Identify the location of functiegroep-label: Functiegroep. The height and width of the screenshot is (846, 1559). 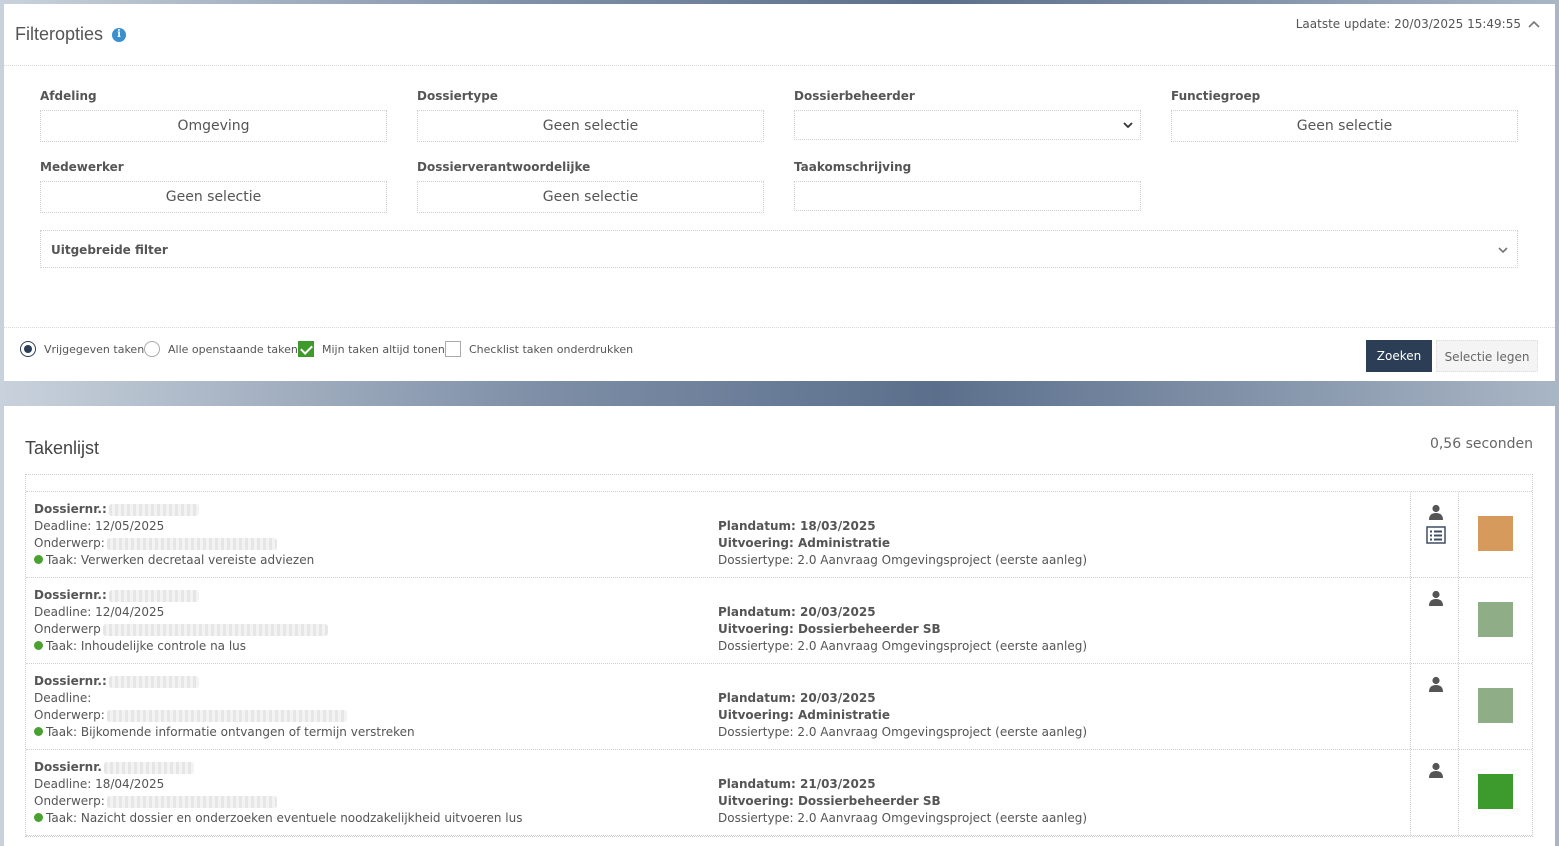
(1216, 96).